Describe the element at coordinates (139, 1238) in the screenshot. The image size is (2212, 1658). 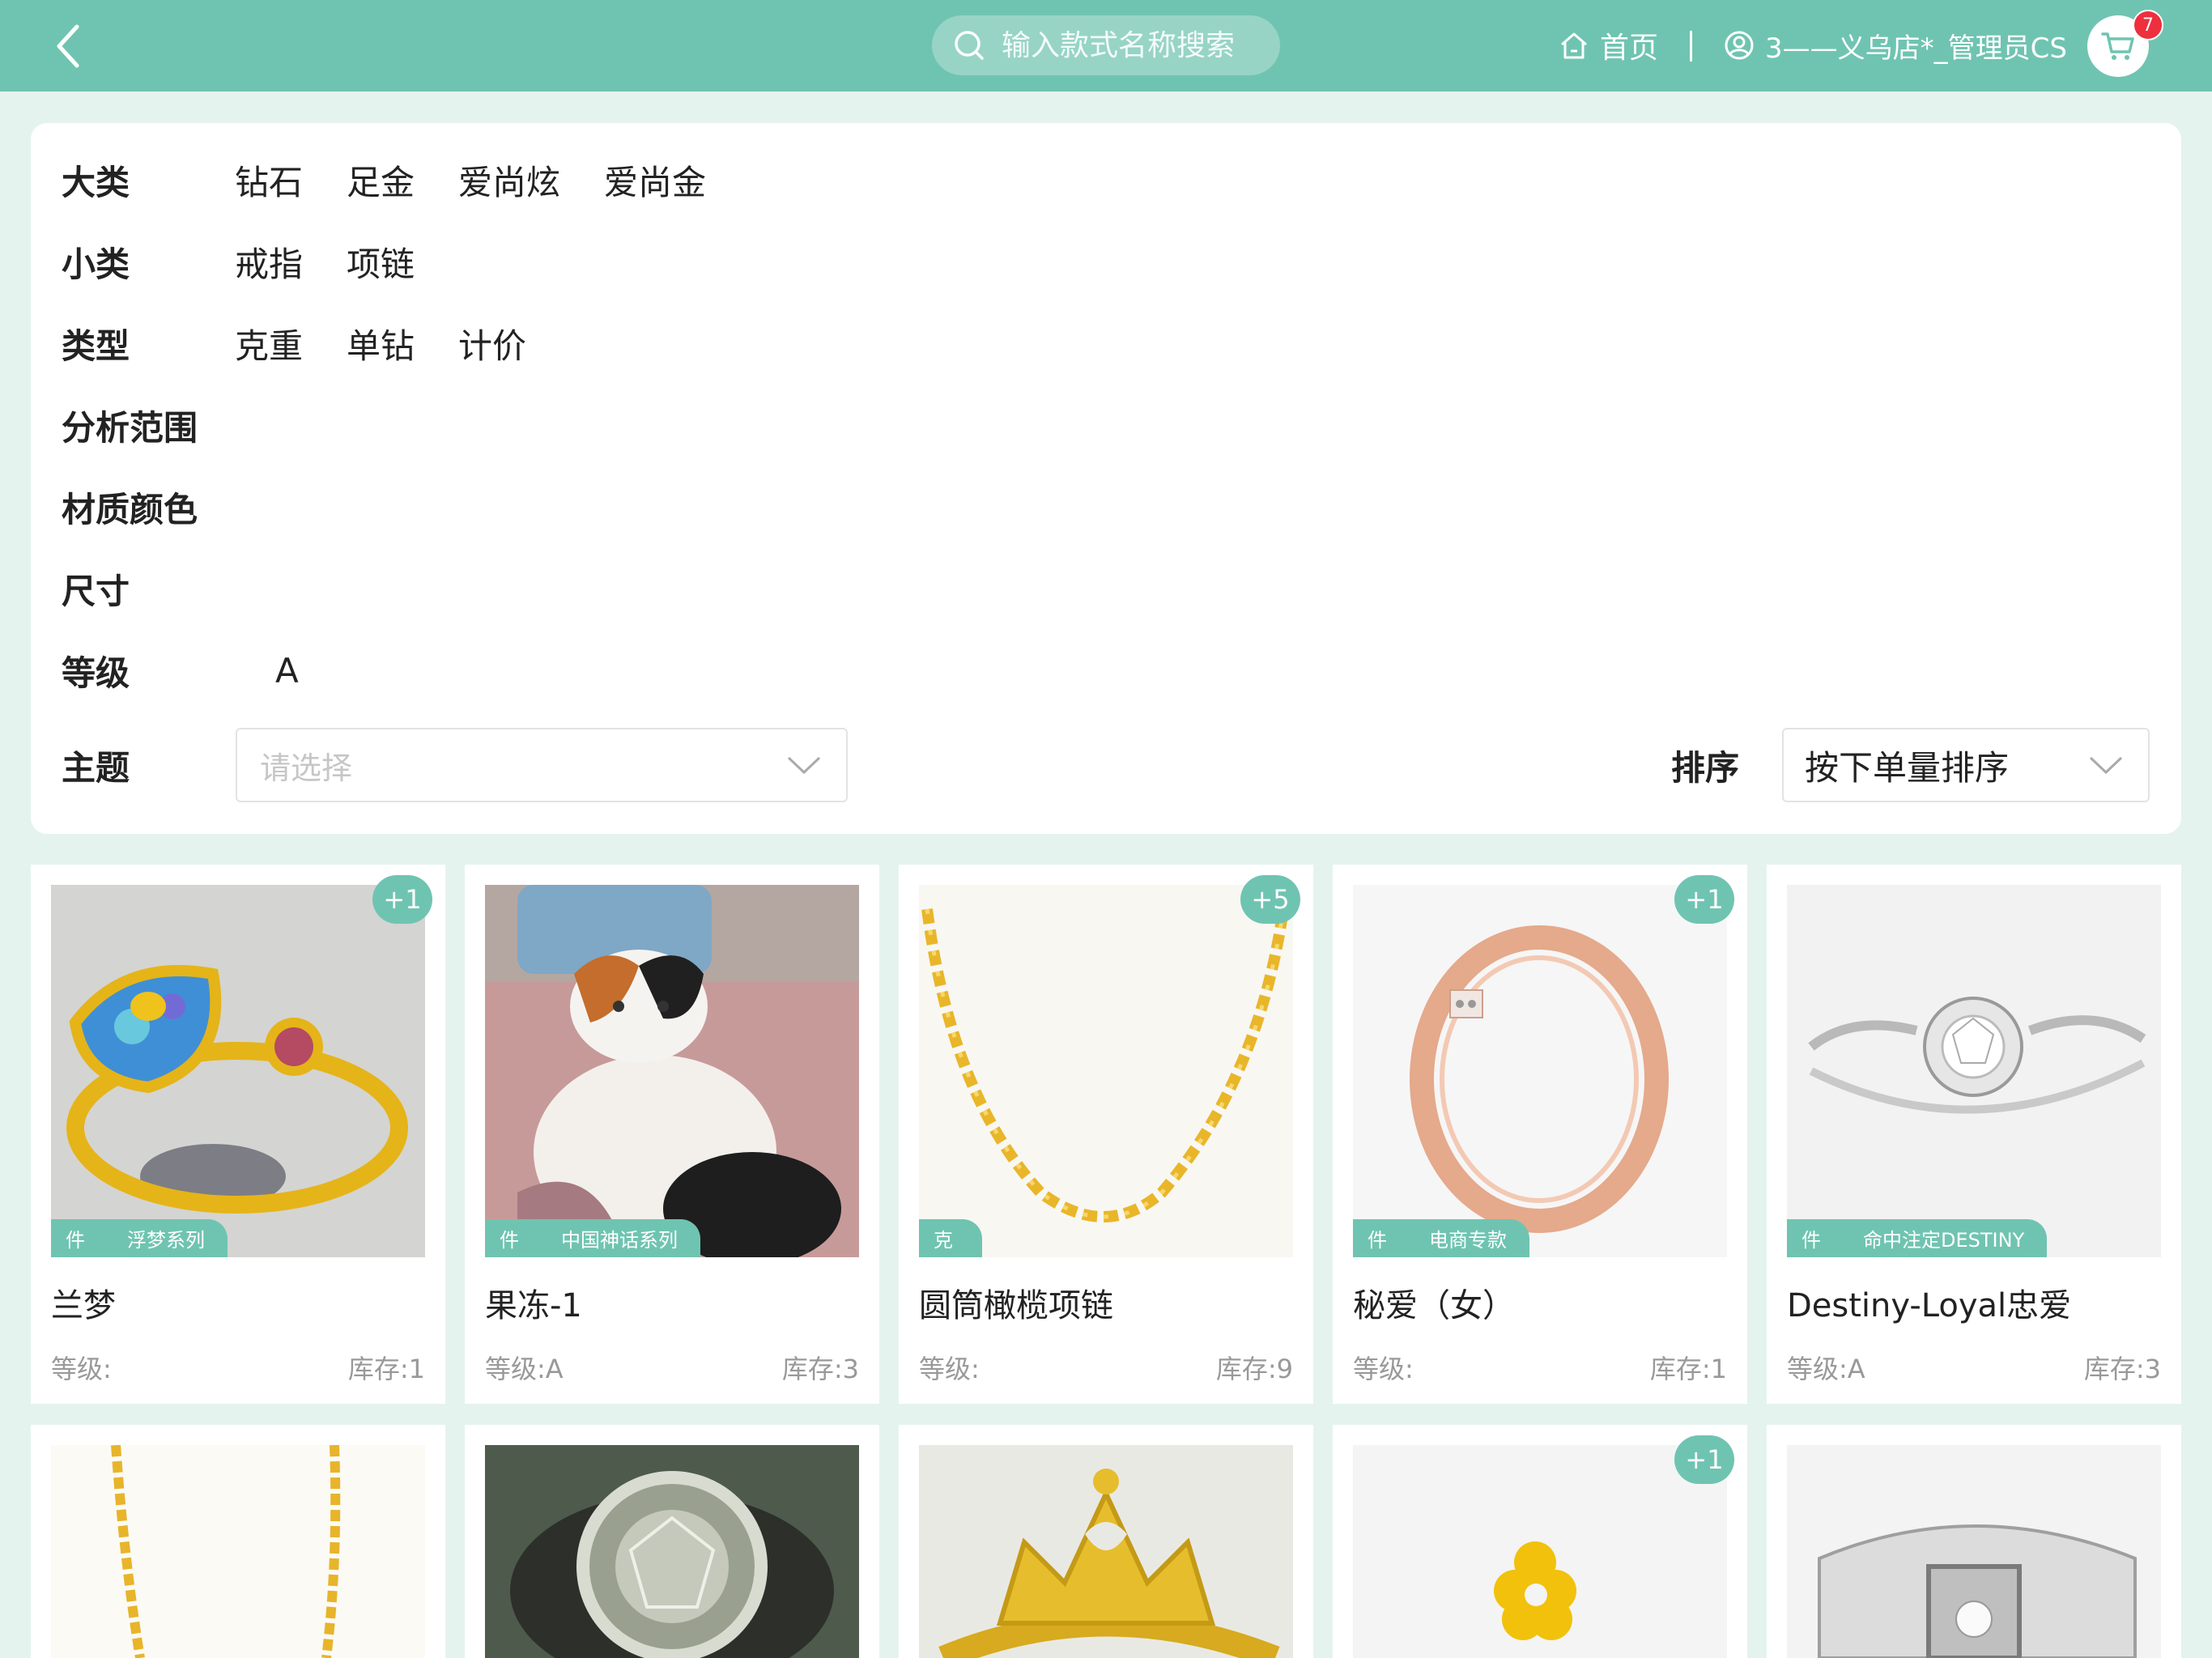
I see `product-tags: 件 浮梦系列` at that location.